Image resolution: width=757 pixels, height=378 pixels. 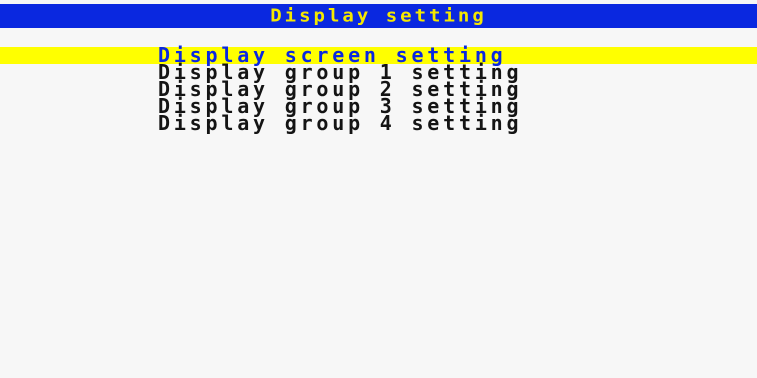 I want to click on page-title: Display setting, so click(x=378, y=16).